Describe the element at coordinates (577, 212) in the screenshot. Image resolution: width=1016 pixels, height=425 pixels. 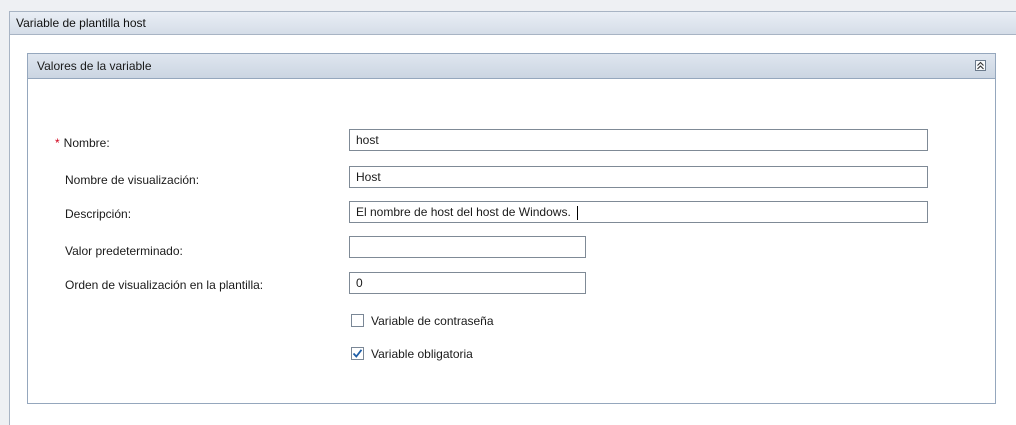
I see `text-caret` at that location.